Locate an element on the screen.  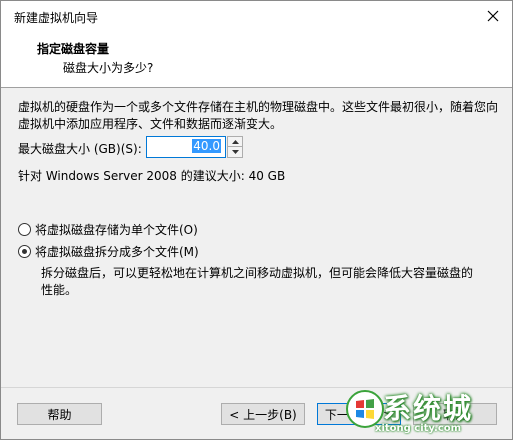
page-subtitle: 磁盘大小为多少? is located at coordinates (108, 68).